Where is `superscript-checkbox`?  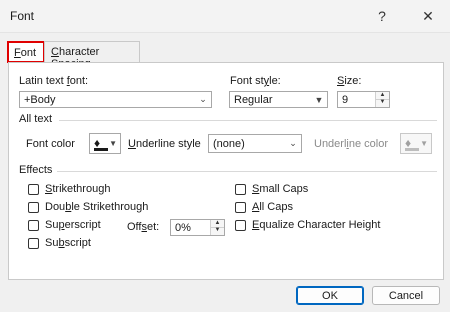
superscript-checkbox is located at coordinates (33, 225).